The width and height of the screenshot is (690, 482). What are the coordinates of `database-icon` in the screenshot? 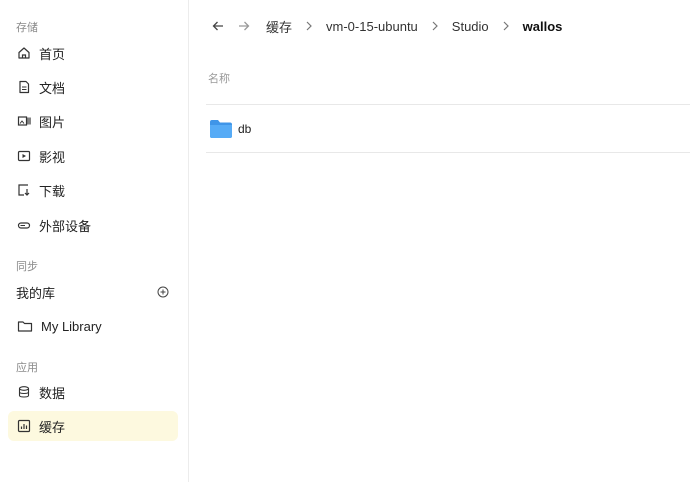 It's located at (24, 392).